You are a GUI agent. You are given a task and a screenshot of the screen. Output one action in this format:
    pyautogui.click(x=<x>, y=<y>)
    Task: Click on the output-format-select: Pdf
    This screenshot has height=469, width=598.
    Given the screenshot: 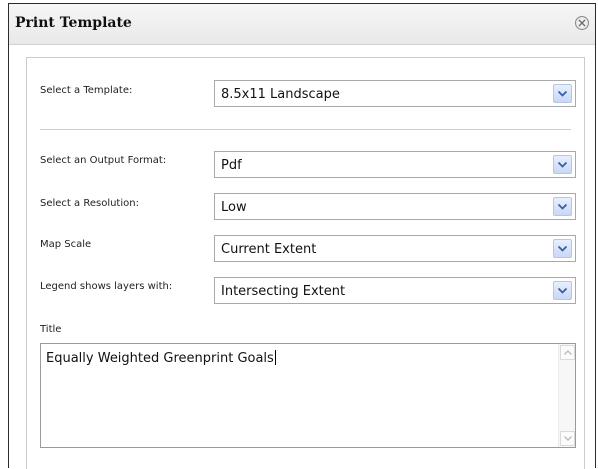 What is the action you would take?
    pyautogui.click(x=395, y=164)
    